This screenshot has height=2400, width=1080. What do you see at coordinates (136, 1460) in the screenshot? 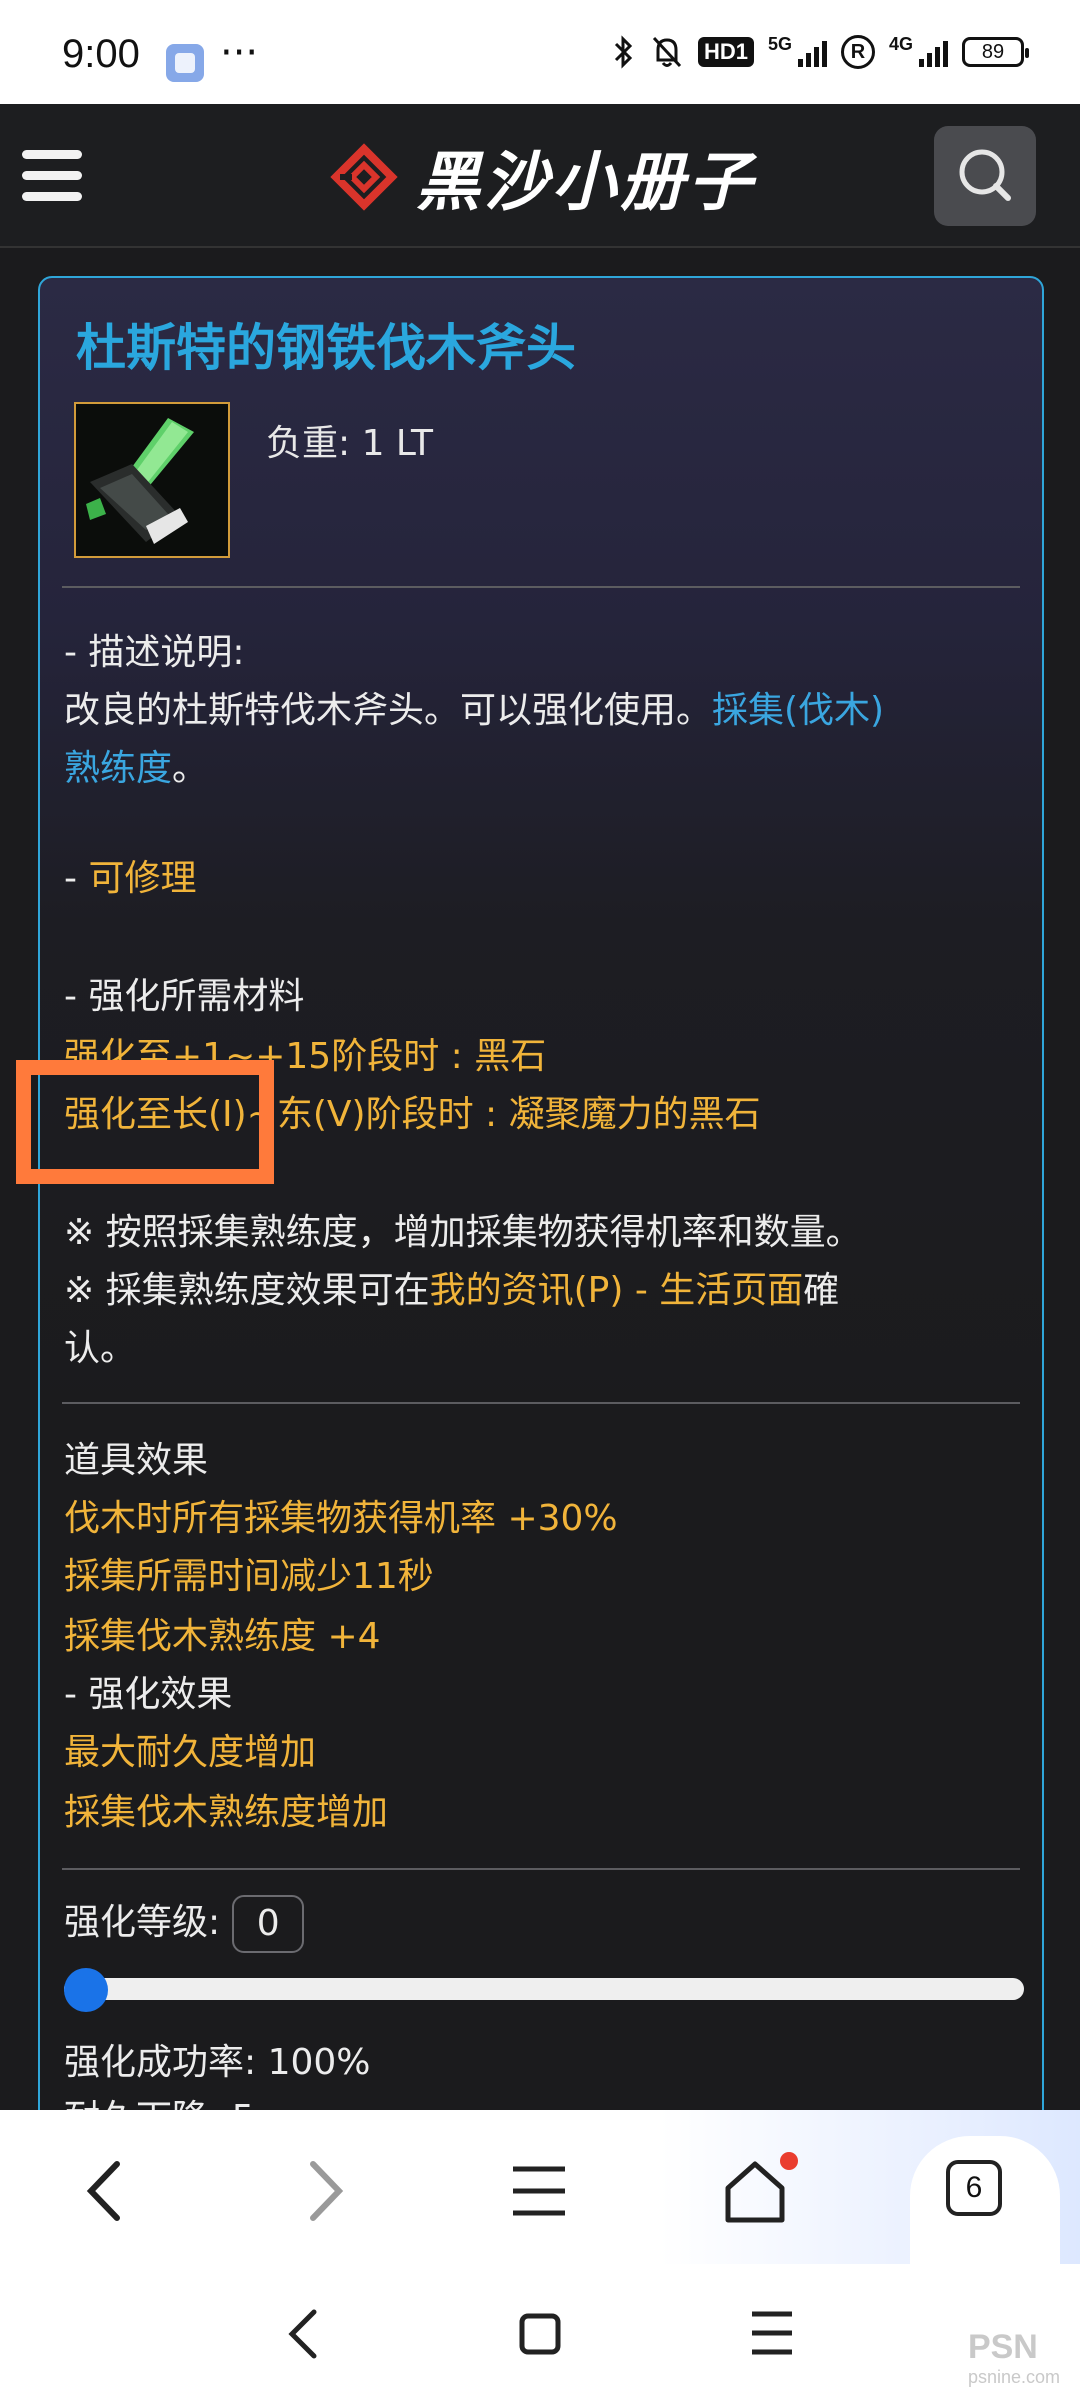
I see `effects-heading: 道具效果` at bounding box center [136, 1460].